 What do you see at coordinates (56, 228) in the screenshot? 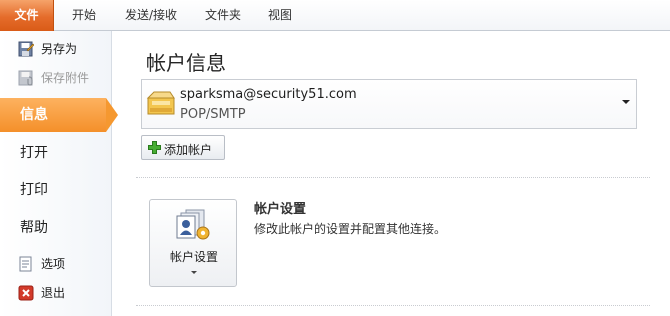
I see `nav-tab-help: 帮助` at bounding box center [56, 228].